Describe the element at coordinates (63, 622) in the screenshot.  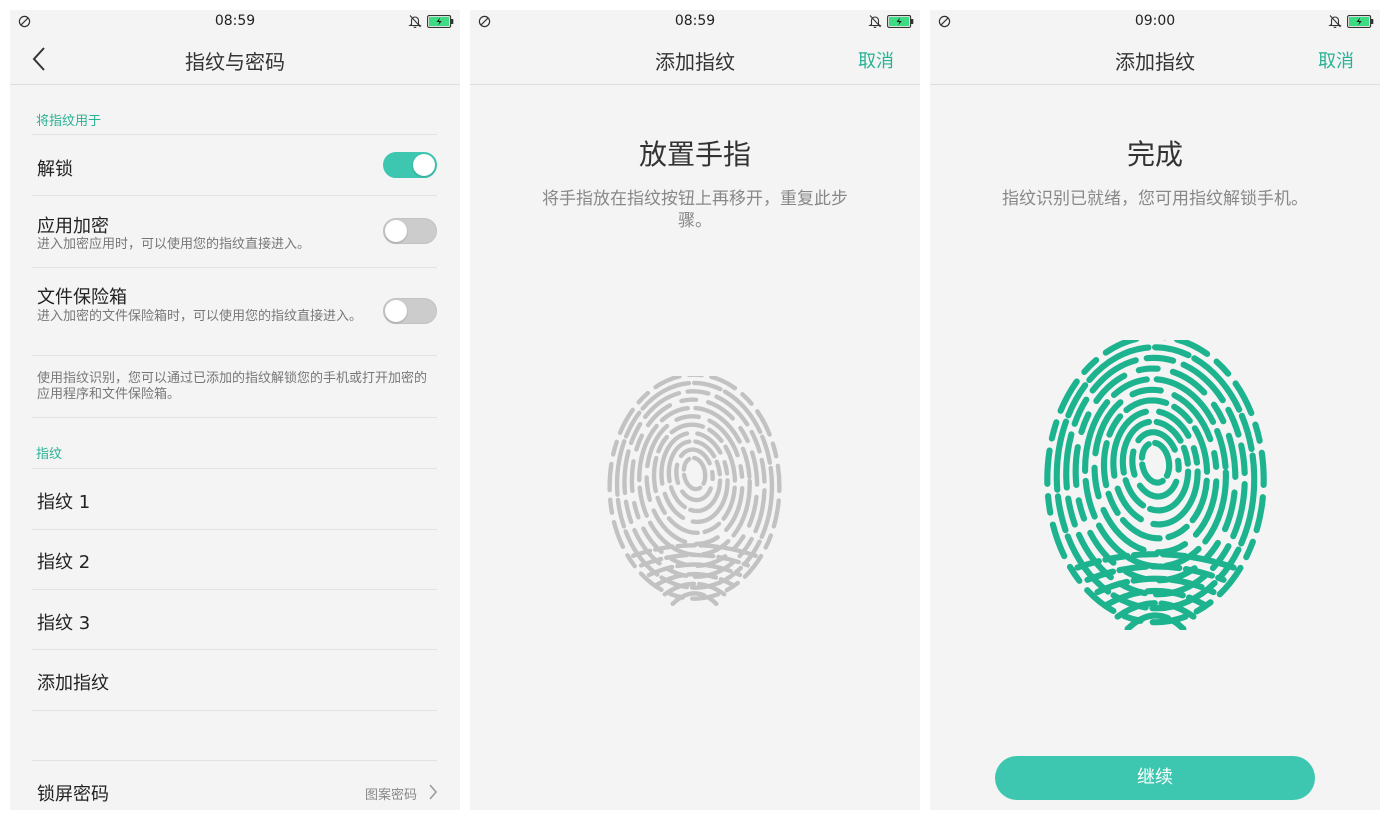
I see `fingerprint-item-3: 指纹 3` at that location.